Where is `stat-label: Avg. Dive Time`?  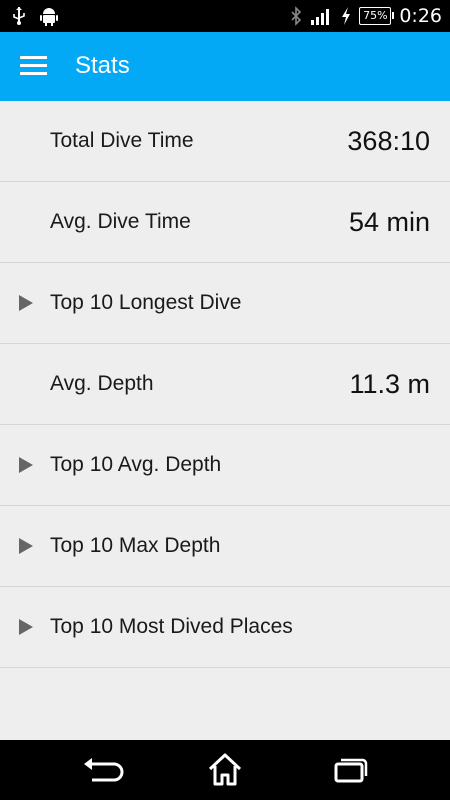
stat-label: Avg. Dive Time is located at coordinates (120, 221).